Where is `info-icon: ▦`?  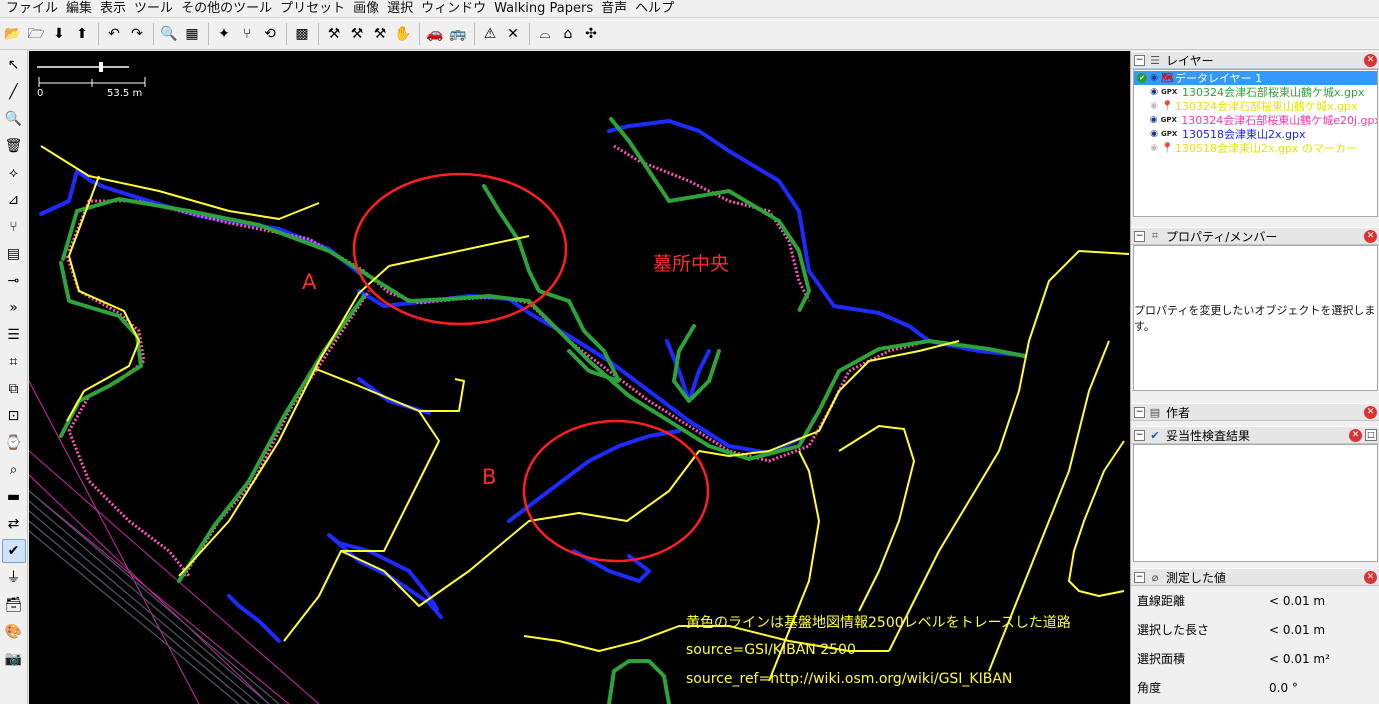 info-icon: ▦ is located at coordinates (192, 34).